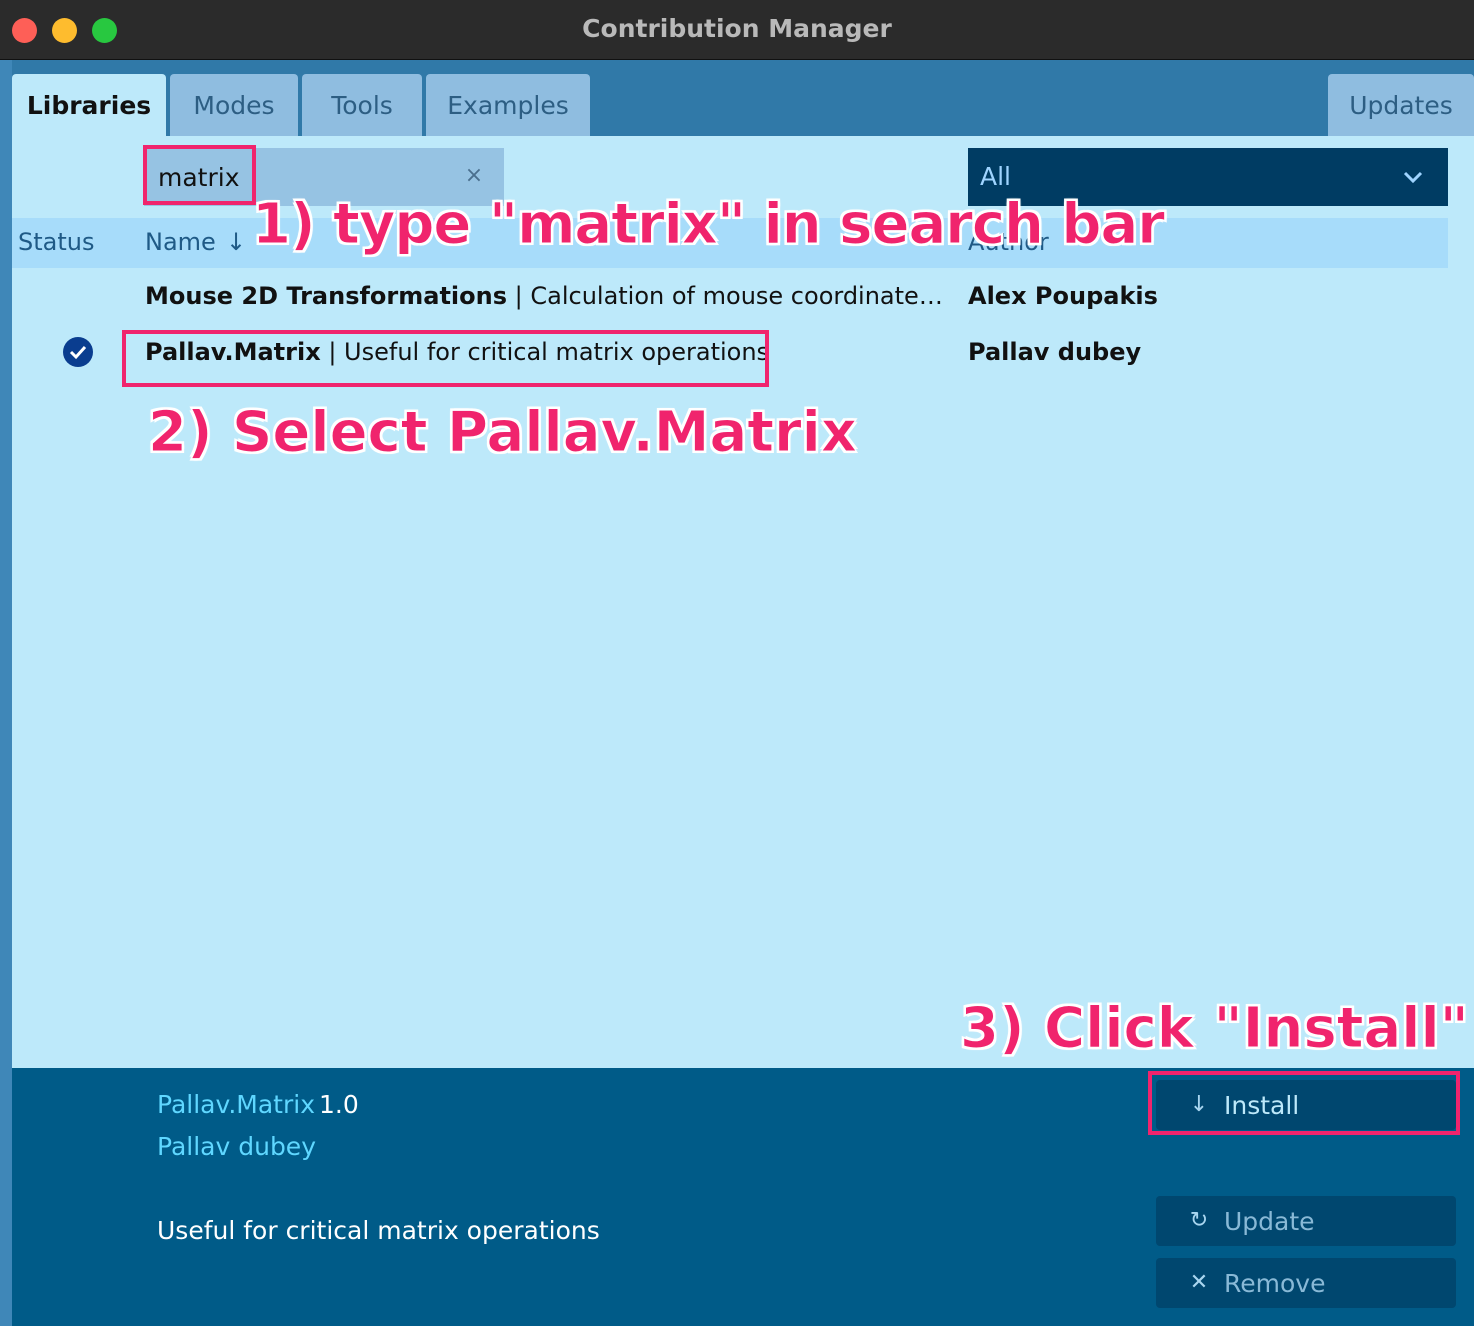  Describe the element at coordinates (236, 242) in the screenshot. I see `sort-down-icon: ↓` at that location.